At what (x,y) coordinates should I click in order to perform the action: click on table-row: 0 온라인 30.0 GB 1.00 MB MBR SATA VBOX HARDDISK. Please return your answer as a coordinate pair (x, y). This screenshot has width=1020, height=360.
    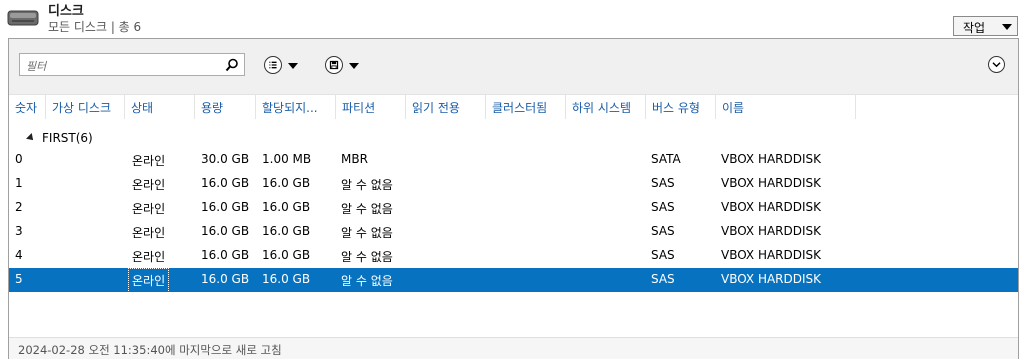
    Looking at the image, I should click on (513, 160).